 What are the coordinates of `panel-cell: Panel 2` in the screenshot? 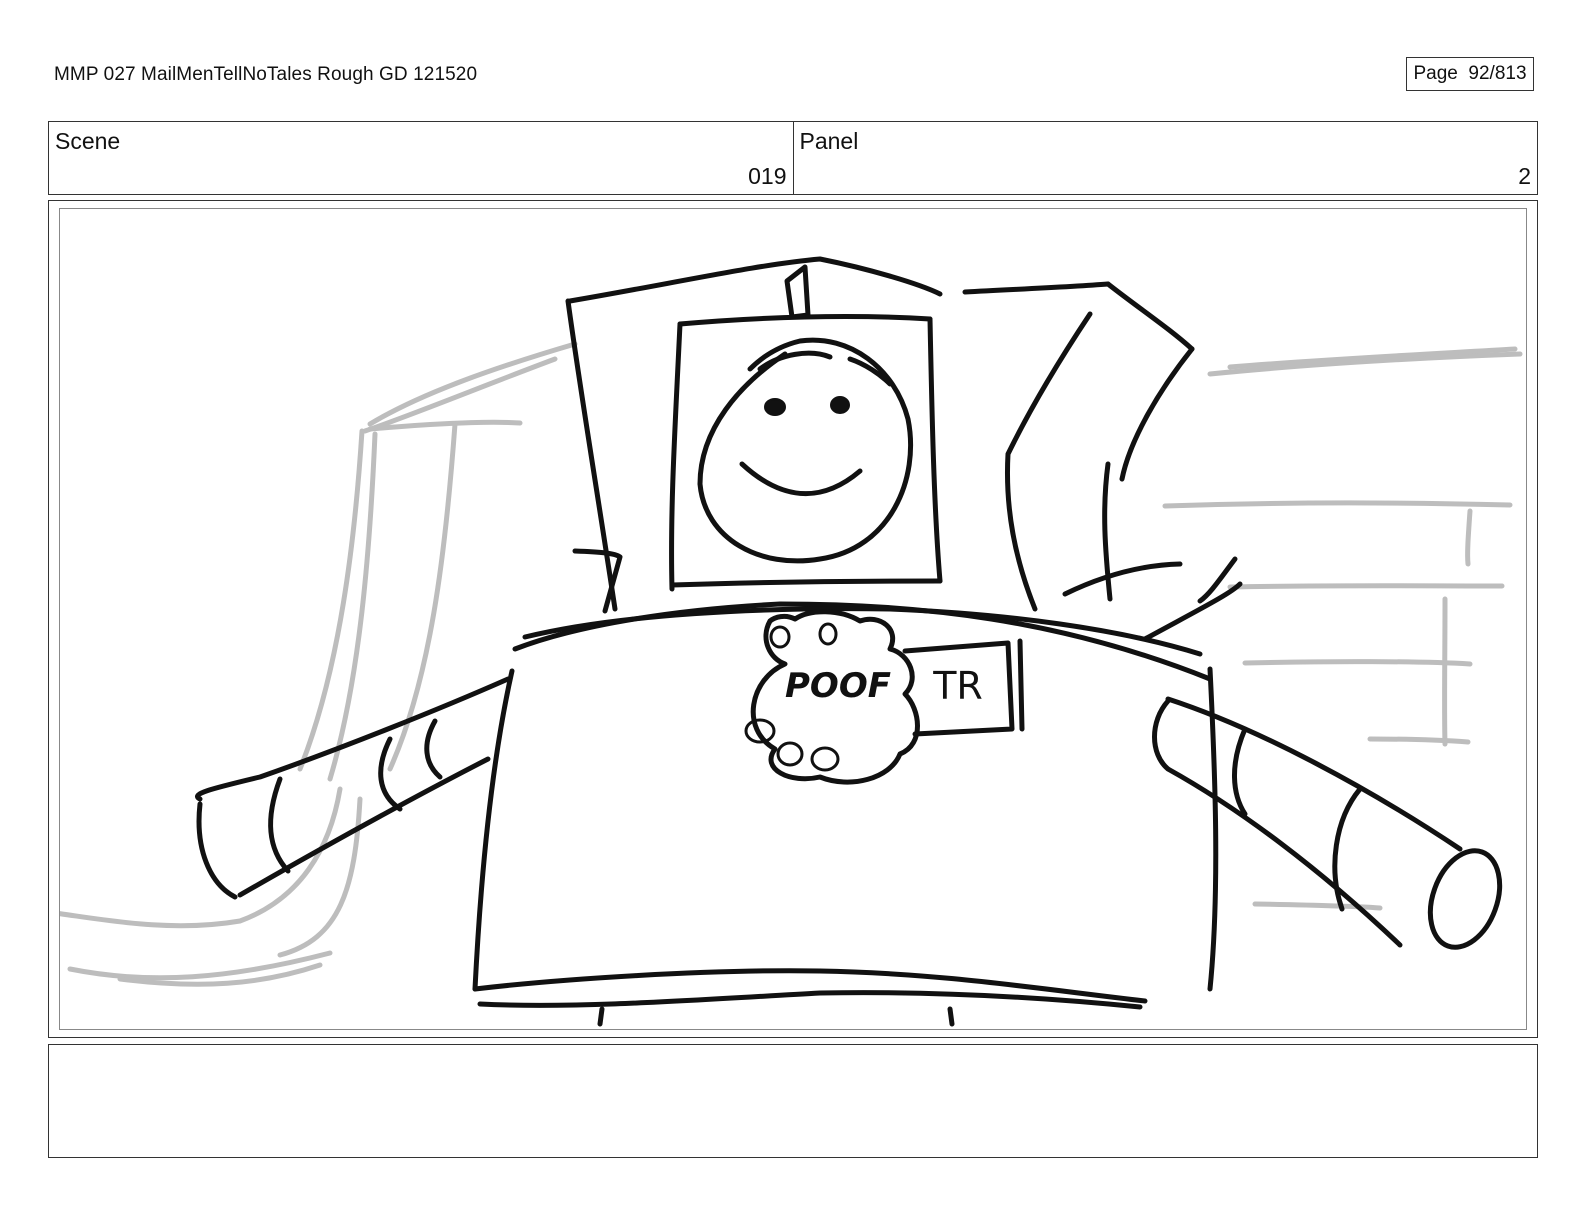 It's located at (1165, 158).